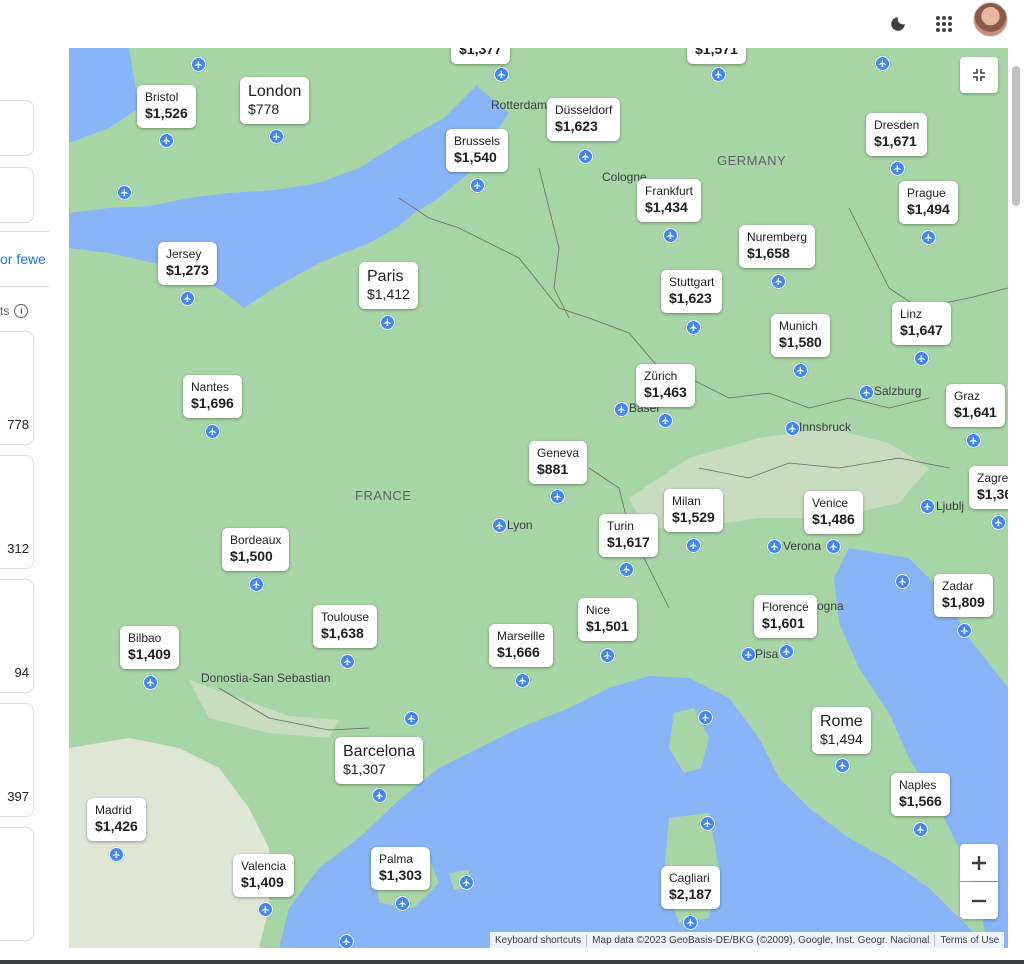 The height and width of the screenshot is (964, 1024). Describe the element at coordinates (979, 862) in the screenshot. I see `zoom-in-button` at that location.